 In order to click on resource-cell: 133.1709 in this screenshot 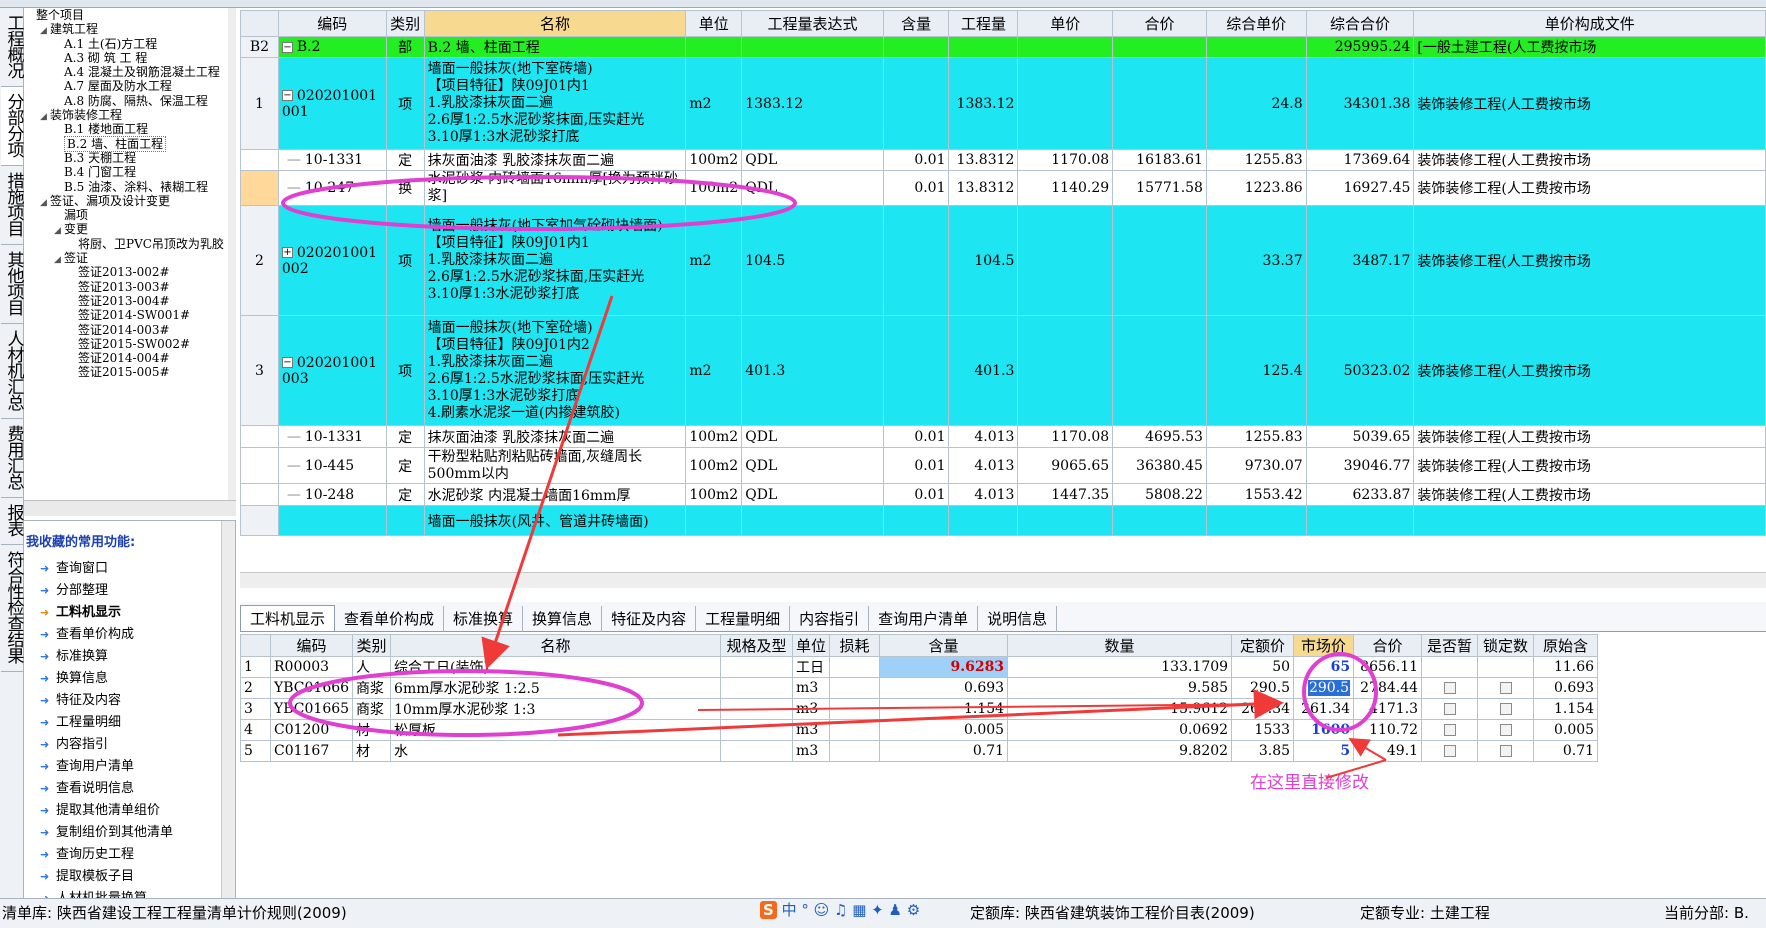, I will do `click(1120, 667)`.